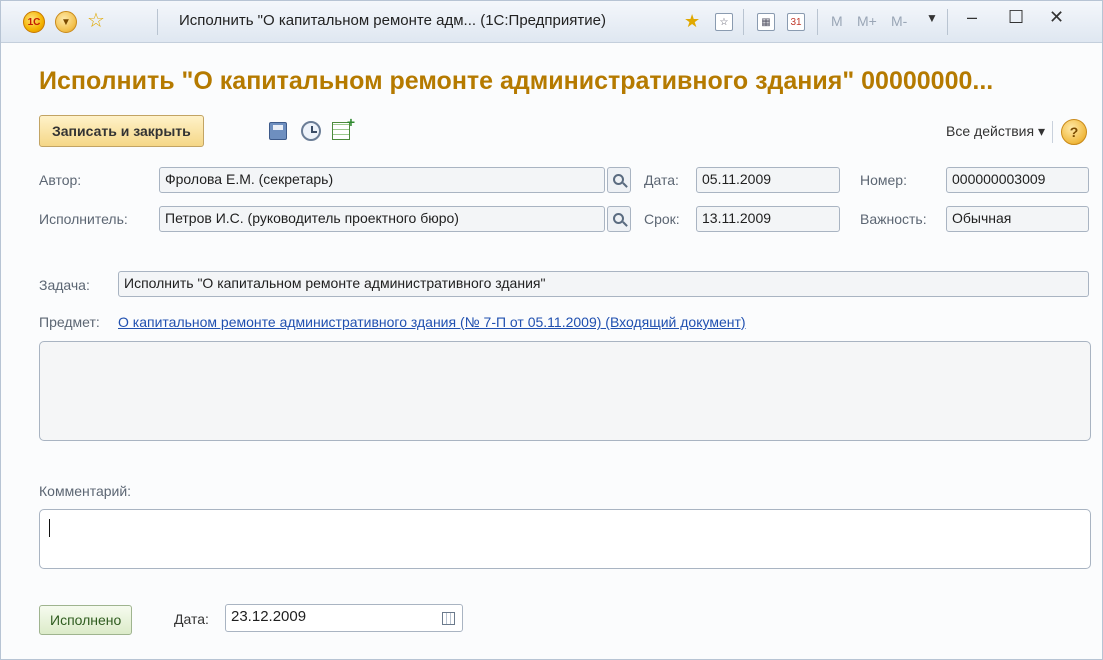 The image size is (1103, 660). What do you see at coordinates (995, 131) in the screenshot?
I see `all-actions-menu: Все действия ▾` at bounding box center [995, 131].